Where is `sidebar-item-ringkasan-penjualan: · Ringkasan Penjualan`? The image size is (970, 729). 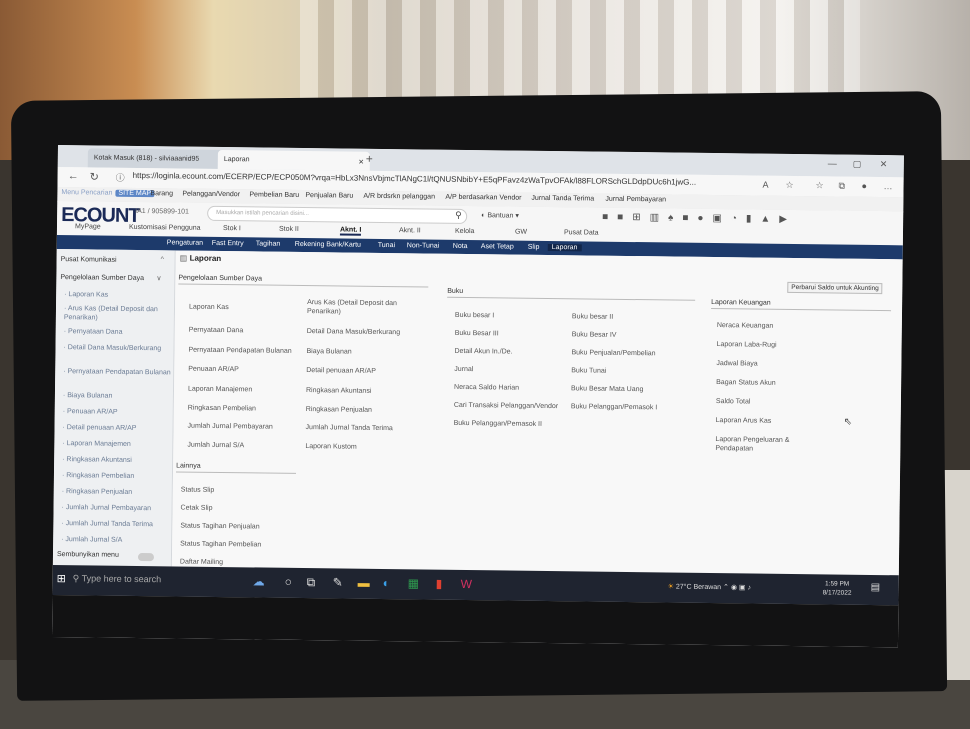
sidebar-item-ringkasan-penjualan: · Ringkasan Penjualan is located at coordinates (117, 492).